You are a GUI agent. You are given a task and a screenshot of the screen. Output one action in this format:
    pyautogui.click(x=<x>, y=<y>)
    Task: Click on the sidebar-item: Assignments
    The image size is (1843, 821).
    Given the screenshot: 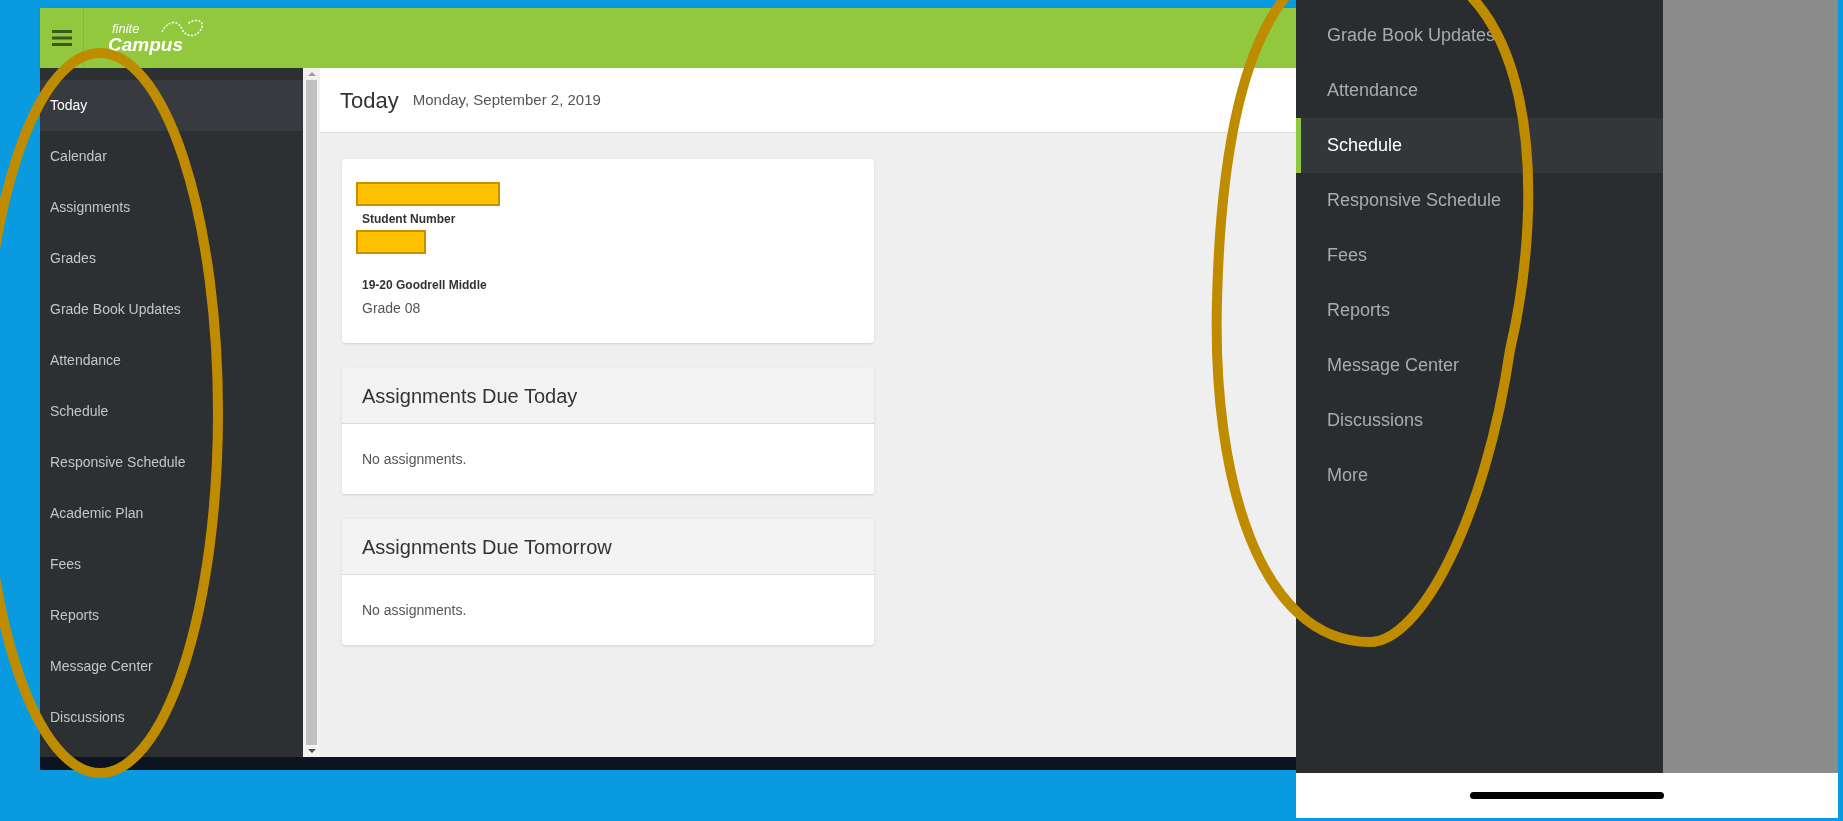 What is the action you would take?
    pyautogui.click(x=171, y=207)
    